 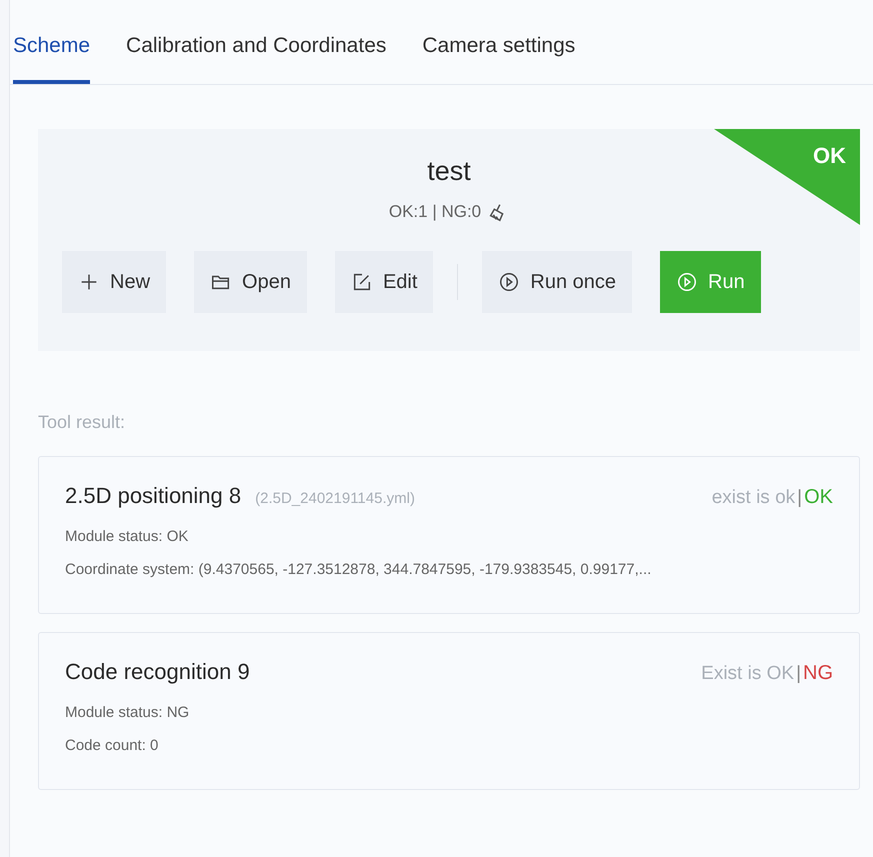 What do you see at coordinates (114, 281) in the screenshot?
I see `toolbar-button: New` at bounding box center [114, 281].